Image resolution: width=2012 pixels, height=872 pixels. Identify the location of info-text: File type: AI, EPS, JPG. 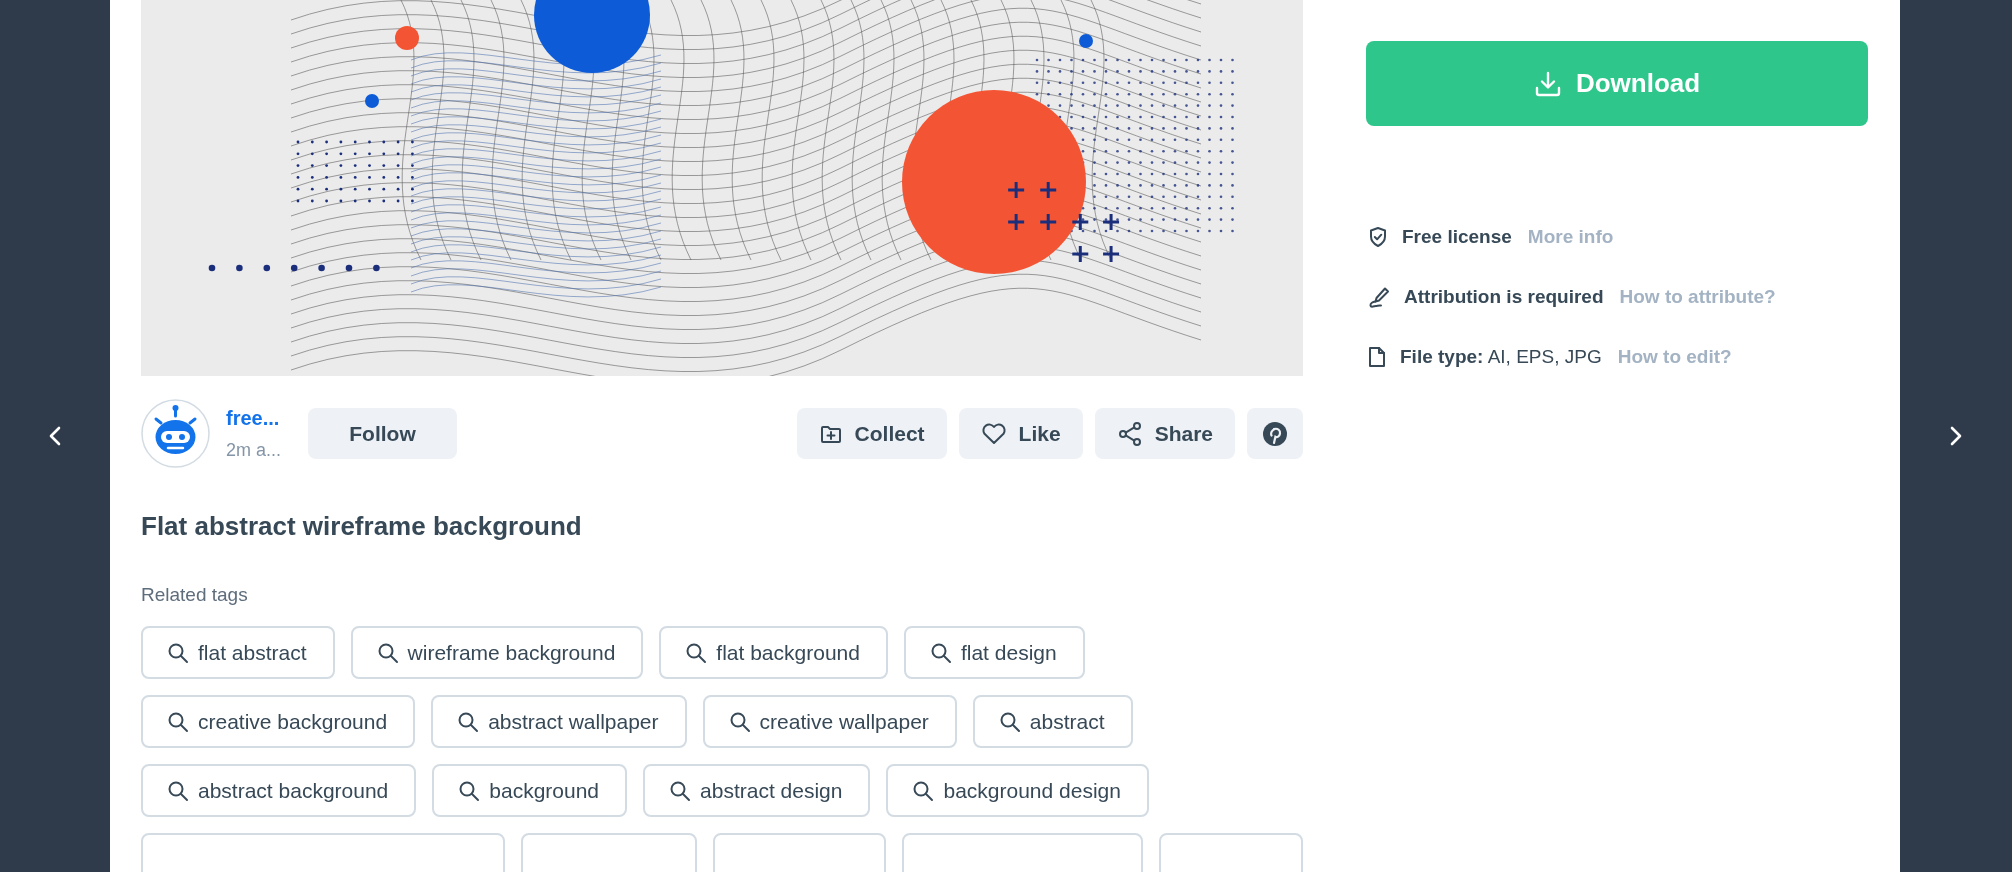
(1501, 357).